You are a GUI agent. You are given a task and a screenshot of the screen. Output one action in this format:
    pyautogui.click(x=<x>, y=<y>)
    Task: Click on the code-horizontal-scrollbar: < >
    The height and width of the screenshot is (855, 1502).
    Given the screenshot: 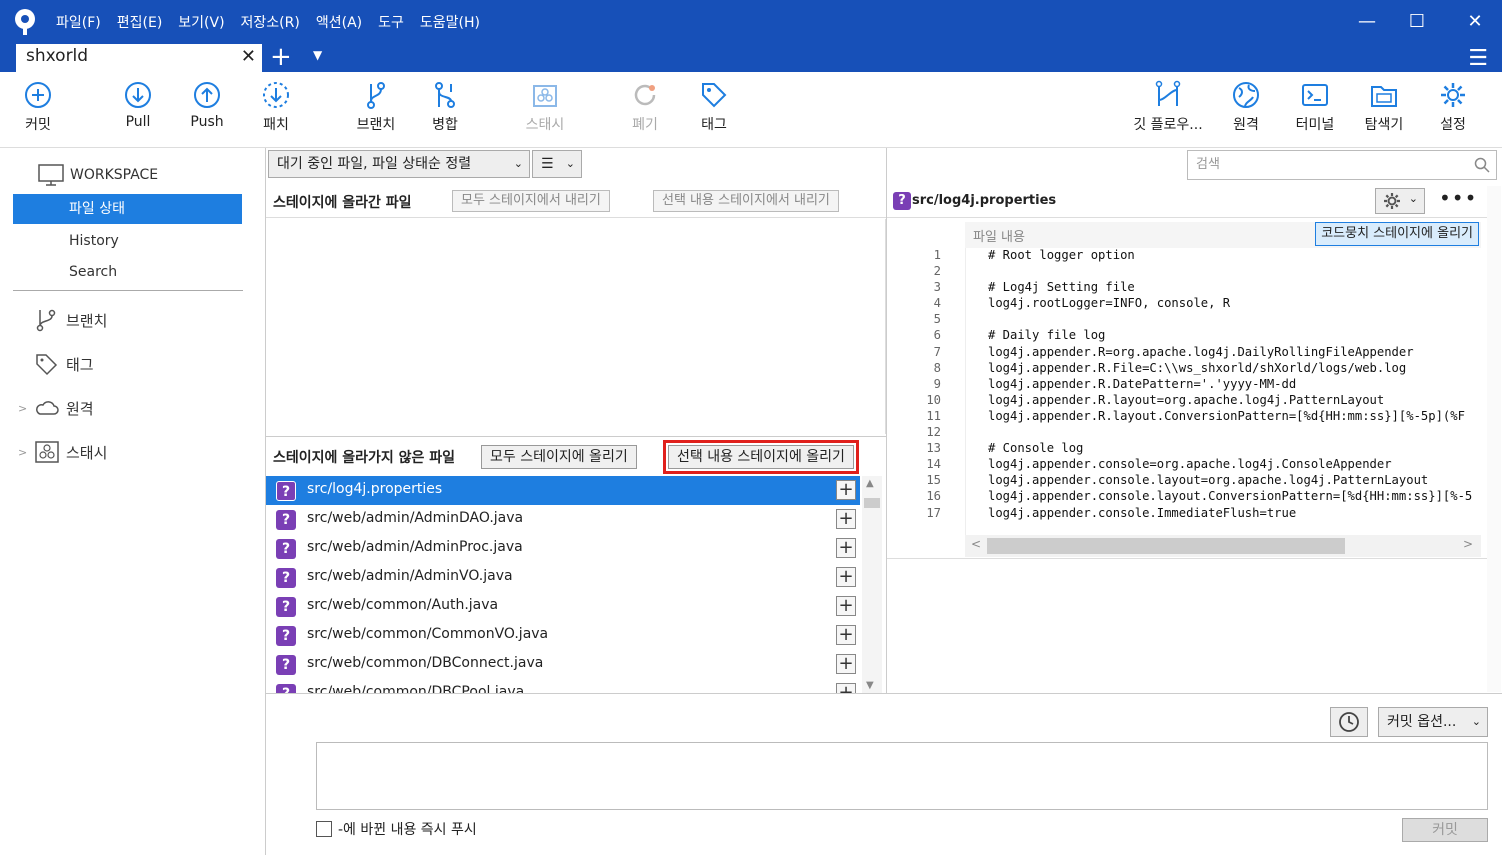 What is the action you would take?
    pyautogui.click(x=1223, y=546)
    